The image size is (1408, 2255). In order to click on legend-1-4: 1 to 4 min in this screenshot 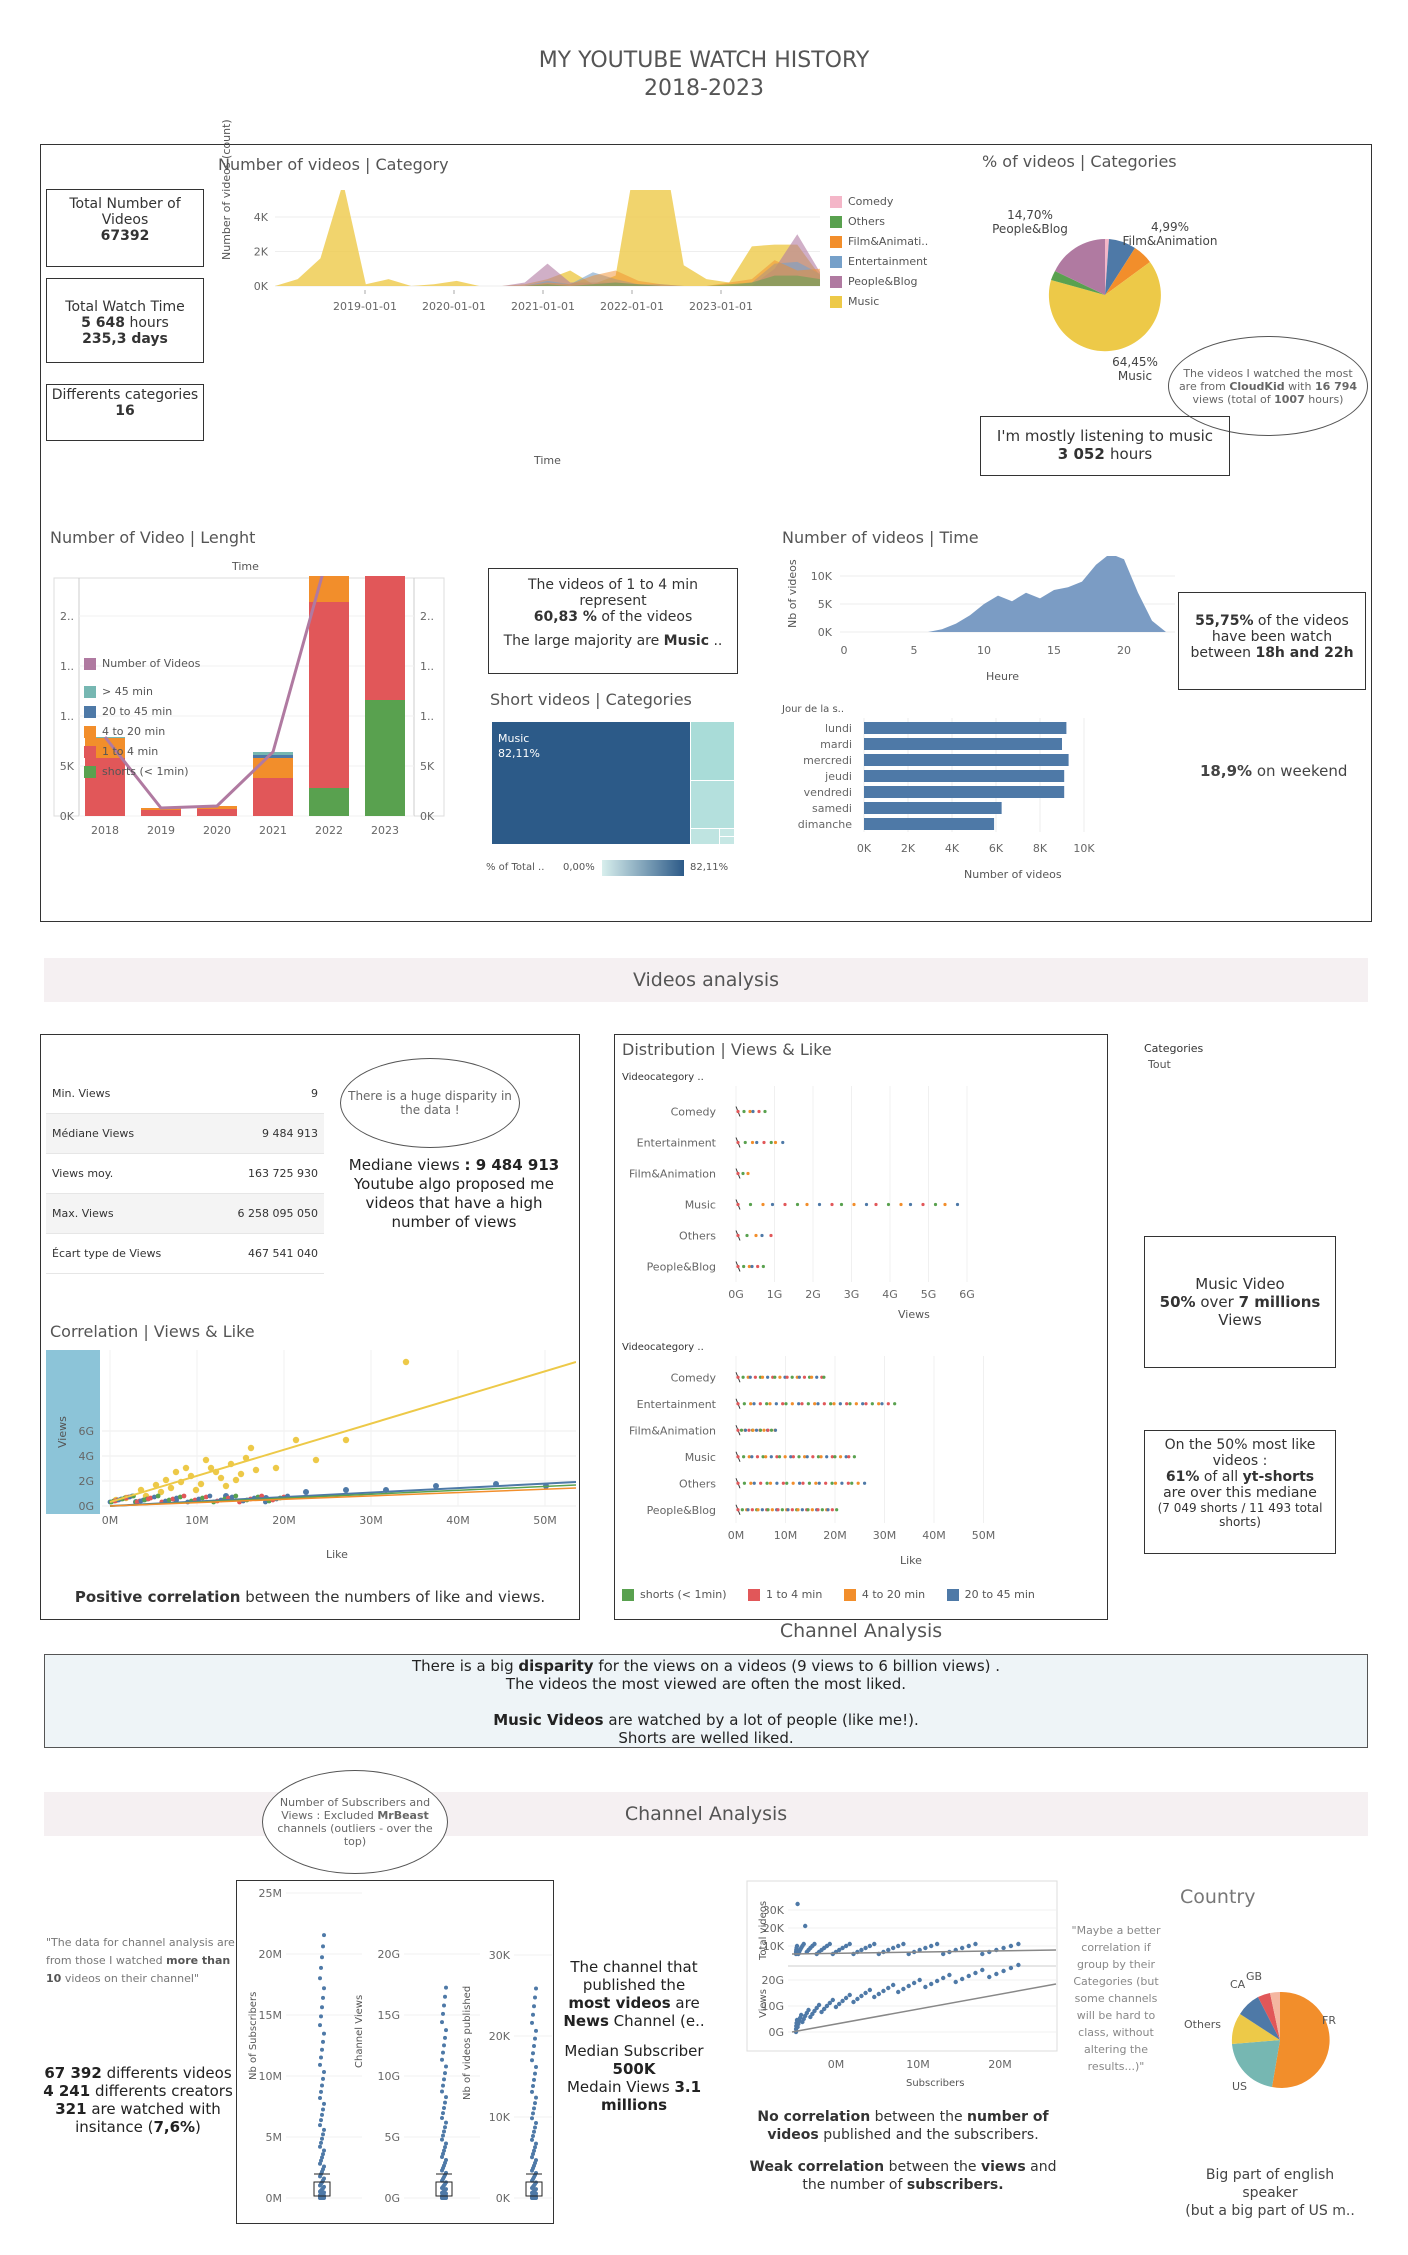, I will do `click(142, 752)`.